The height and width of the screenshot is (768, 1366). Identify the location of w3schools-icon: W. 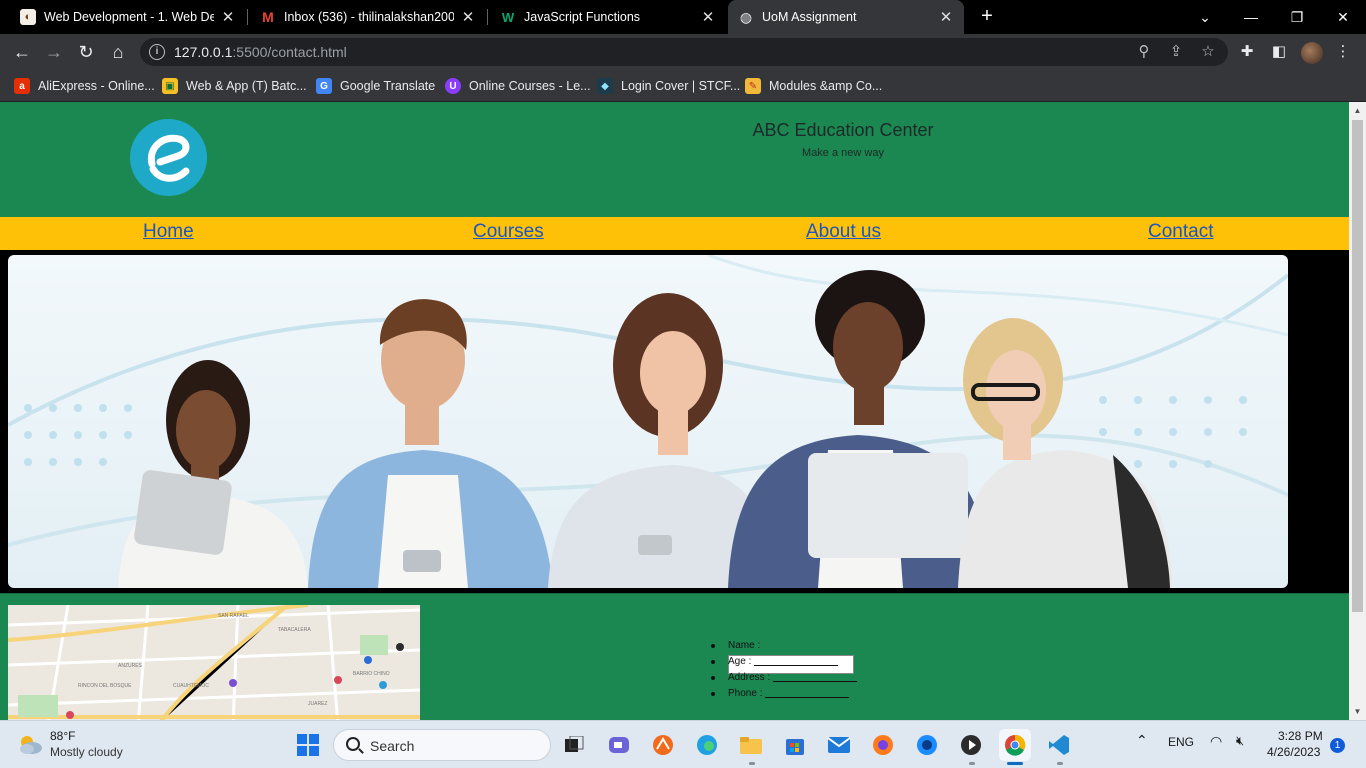
(508, 17).